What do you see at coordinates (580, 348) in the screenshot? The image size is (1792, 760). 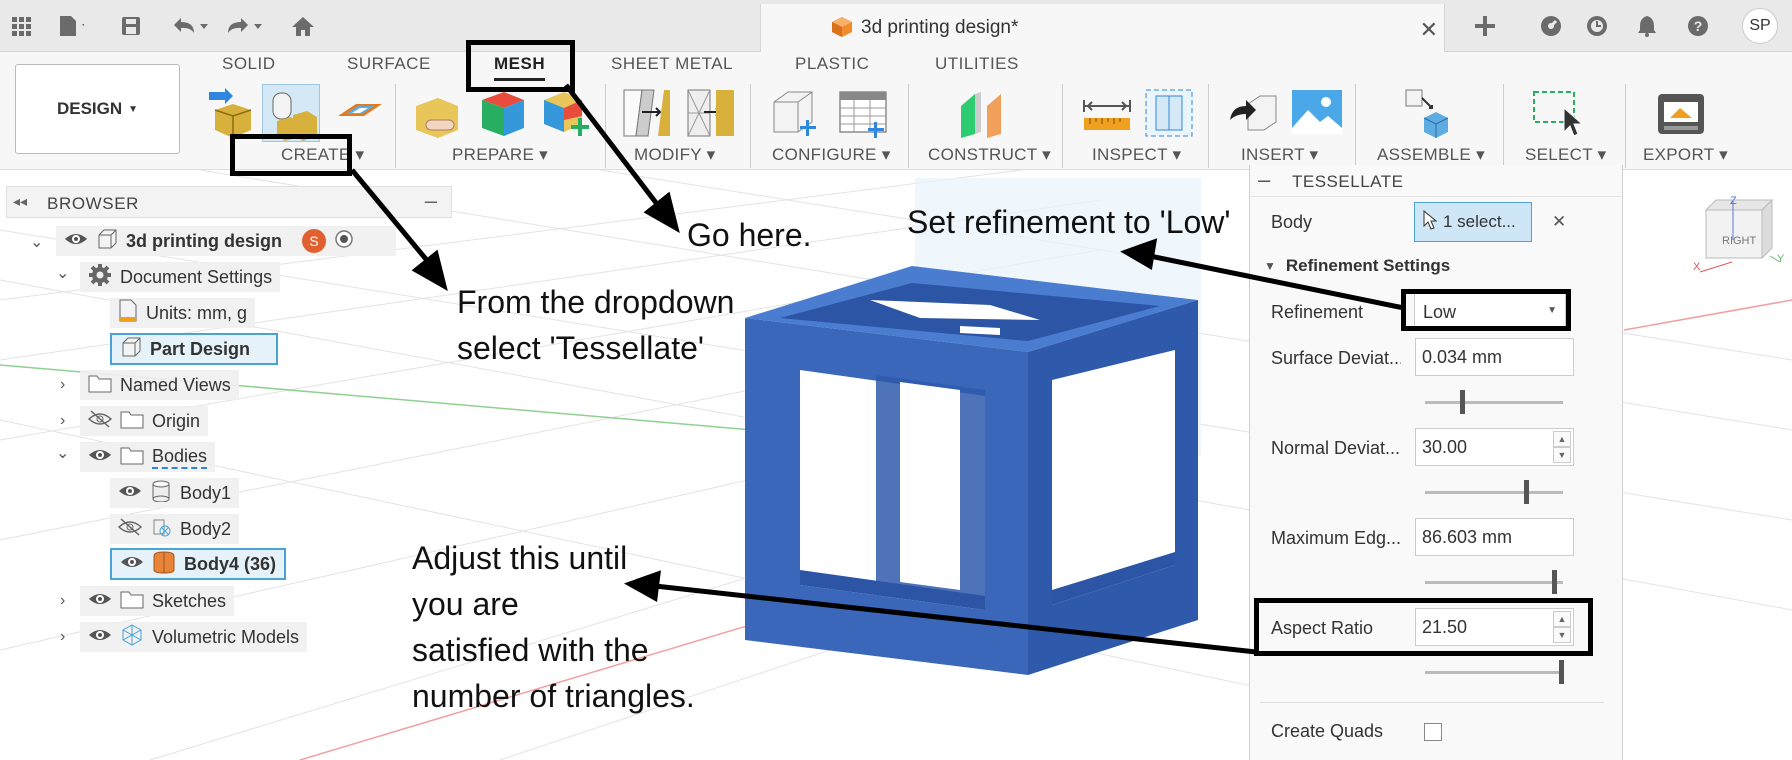 I see `annotation-dropdown-line2: select 'Tessellate'` at bounding box center [580, 348].